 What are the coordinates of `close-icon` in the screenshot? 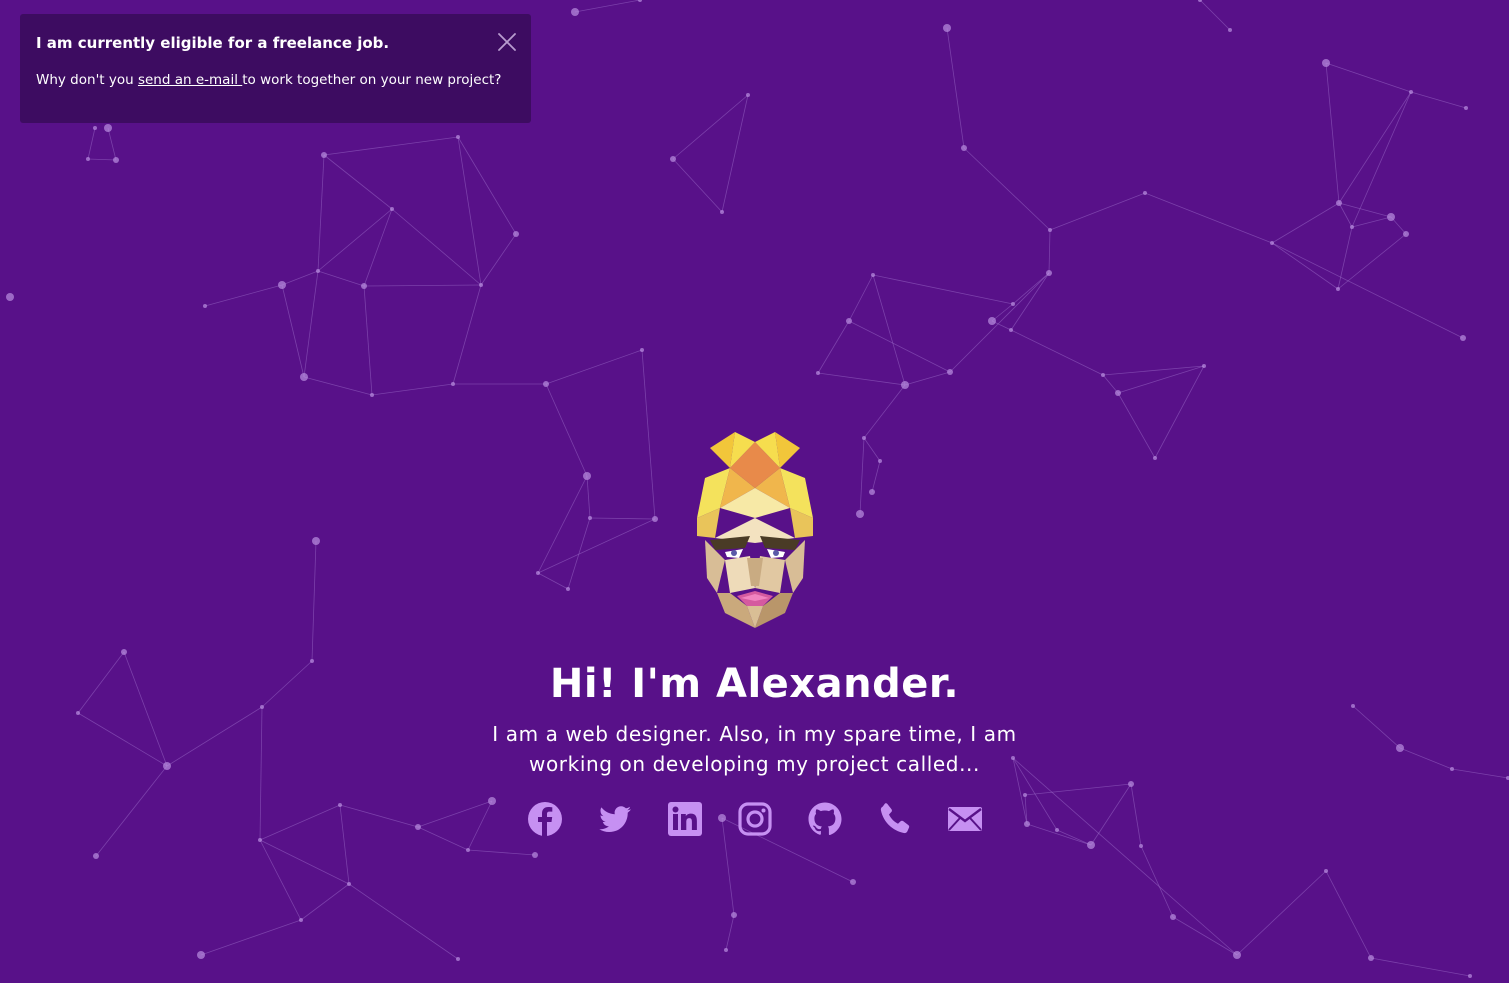 It's located at (507, 42).